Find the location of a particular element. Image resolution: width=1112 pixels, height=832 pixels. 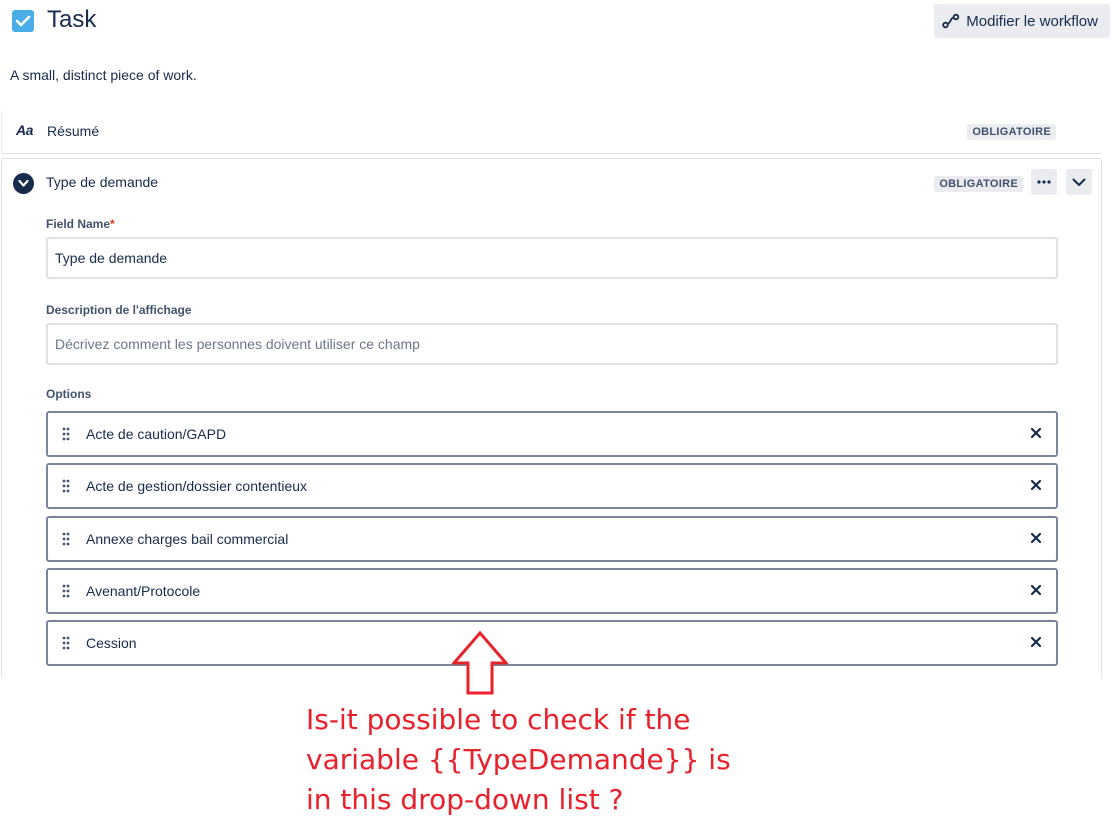

option-label: Annexe charges bail commercial is located at coordinates (187, 539).